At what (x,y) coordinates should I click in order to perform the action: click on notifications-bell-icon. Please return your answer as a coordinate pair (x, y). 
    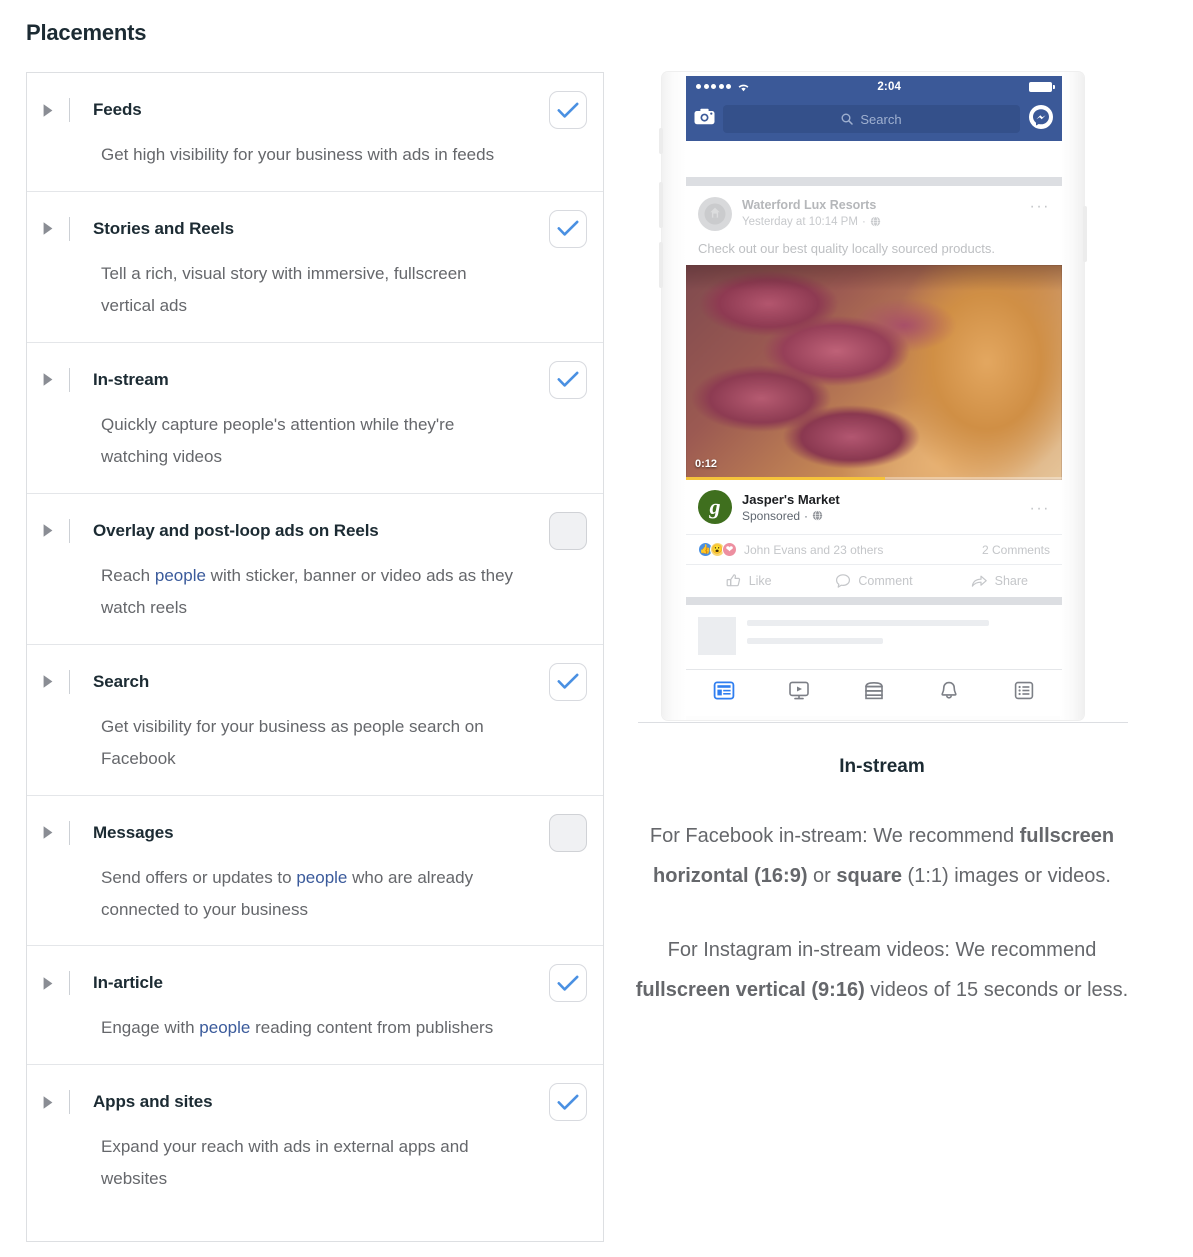
    Looking at the image, I should click on (949, 690).